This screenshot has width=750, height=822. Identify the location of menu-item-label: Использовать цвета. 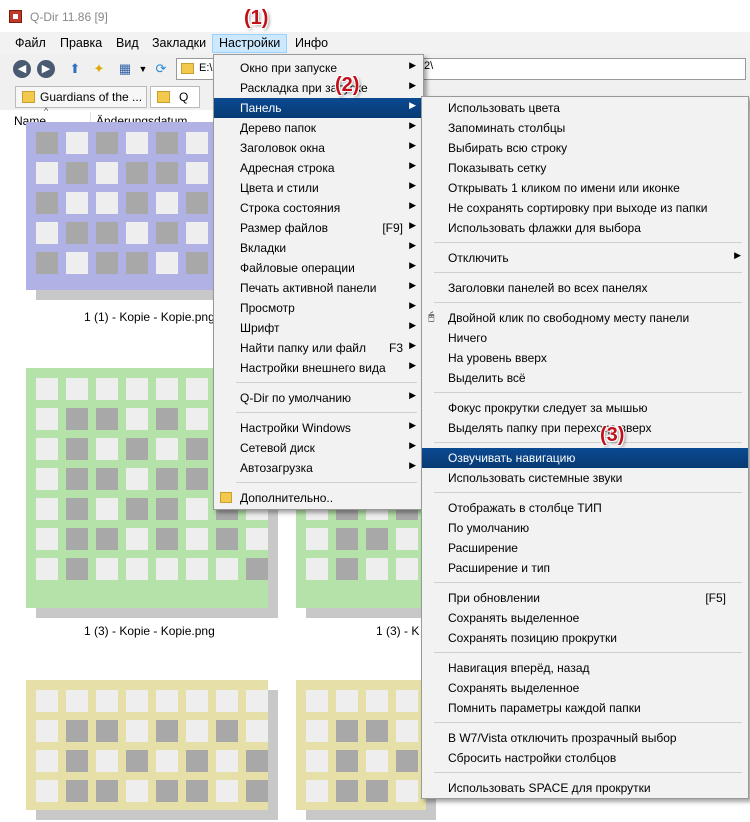
(504, 108).